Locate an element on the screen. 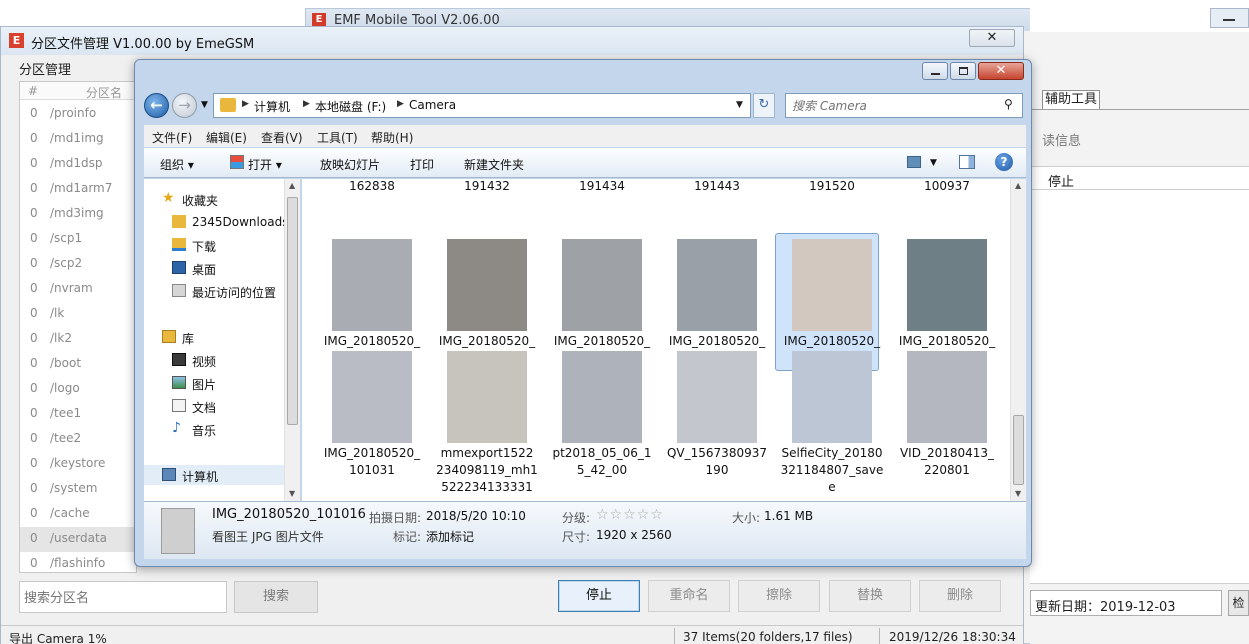 The image size is (1249, 644). videos-icon is located at coordinates (179, 359).